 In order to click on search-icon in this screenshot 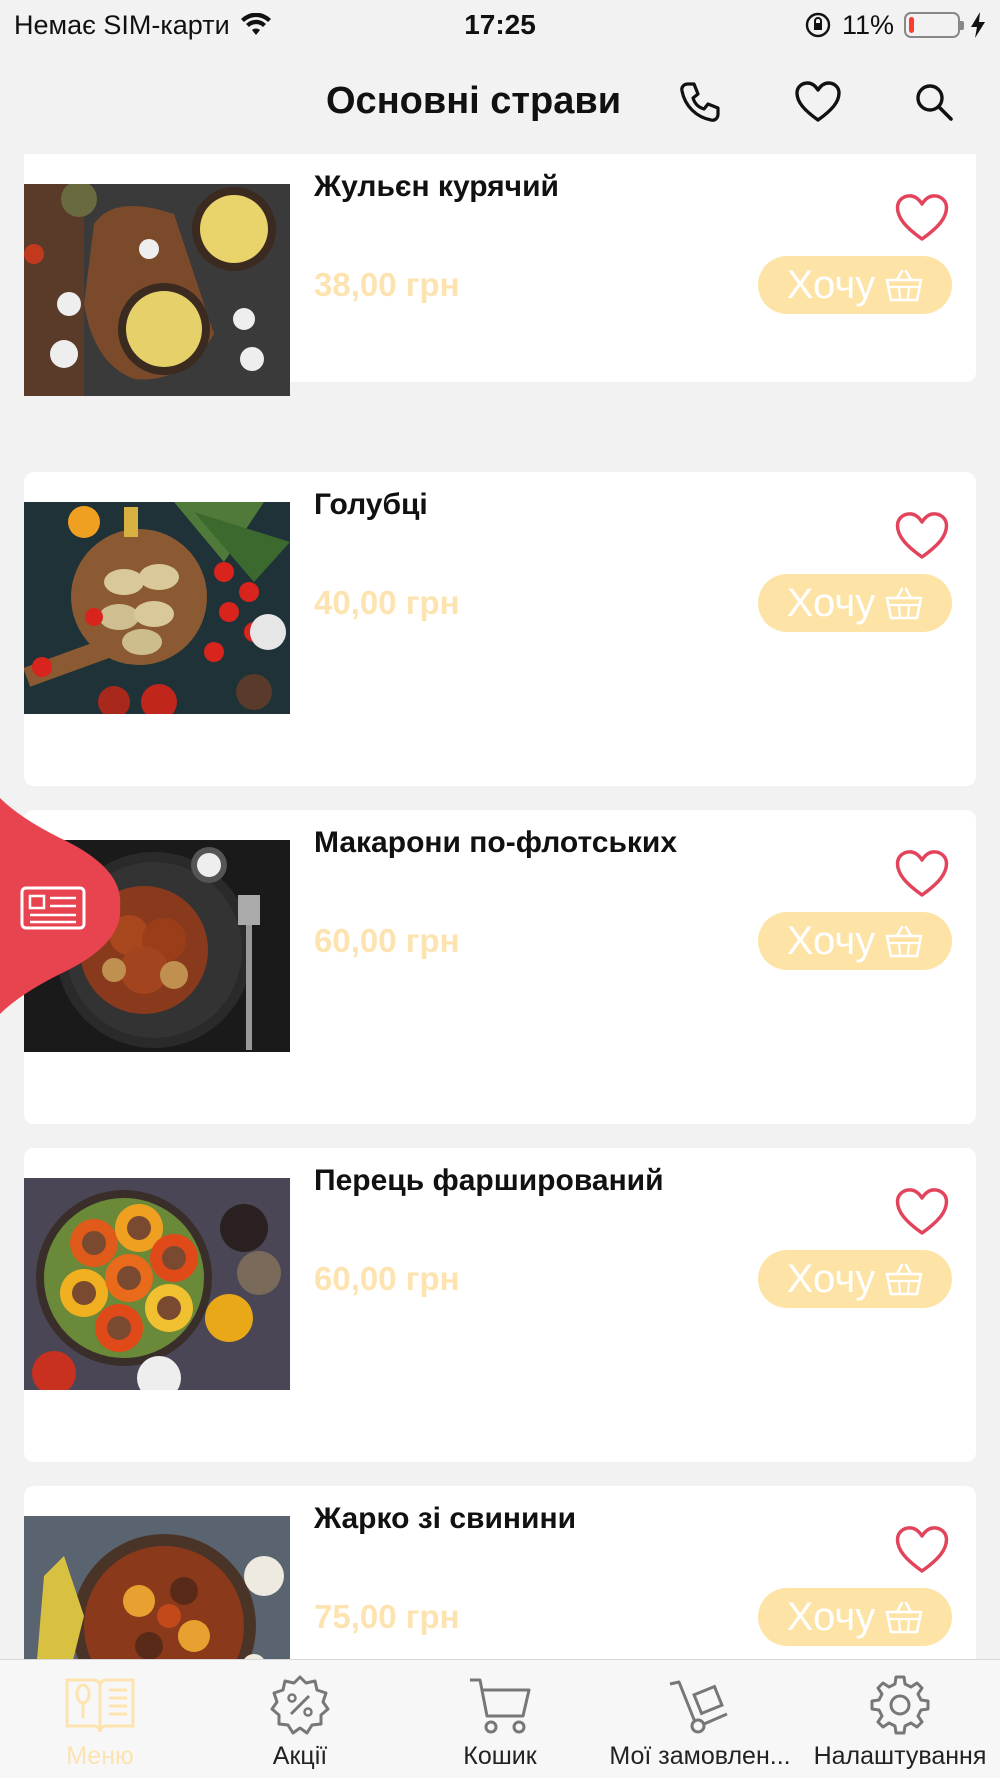, I will do `click(934, 102)`.